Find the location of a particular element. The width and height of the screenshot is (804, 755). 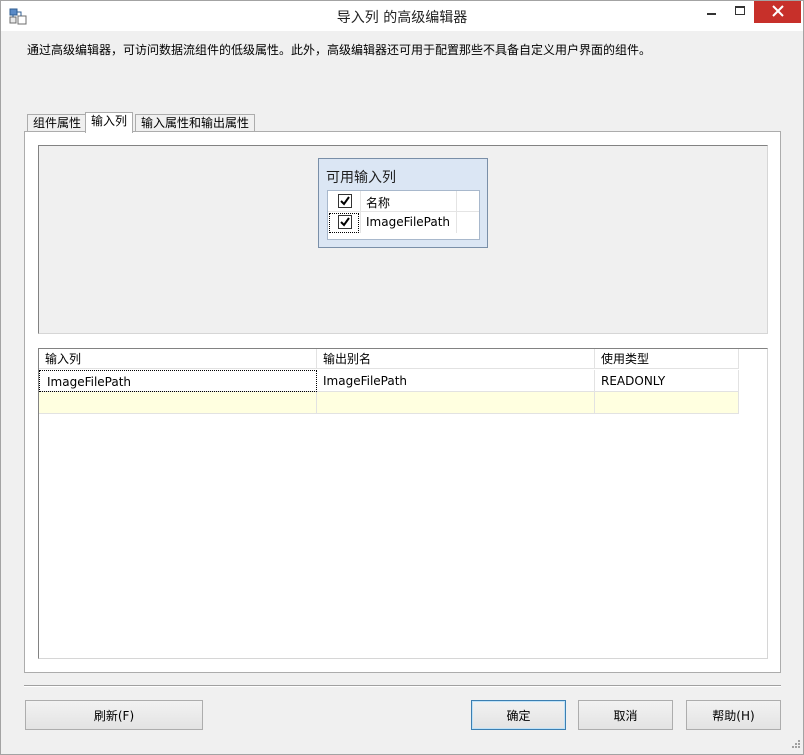

minimize-button is located at coordinates (711, 12).